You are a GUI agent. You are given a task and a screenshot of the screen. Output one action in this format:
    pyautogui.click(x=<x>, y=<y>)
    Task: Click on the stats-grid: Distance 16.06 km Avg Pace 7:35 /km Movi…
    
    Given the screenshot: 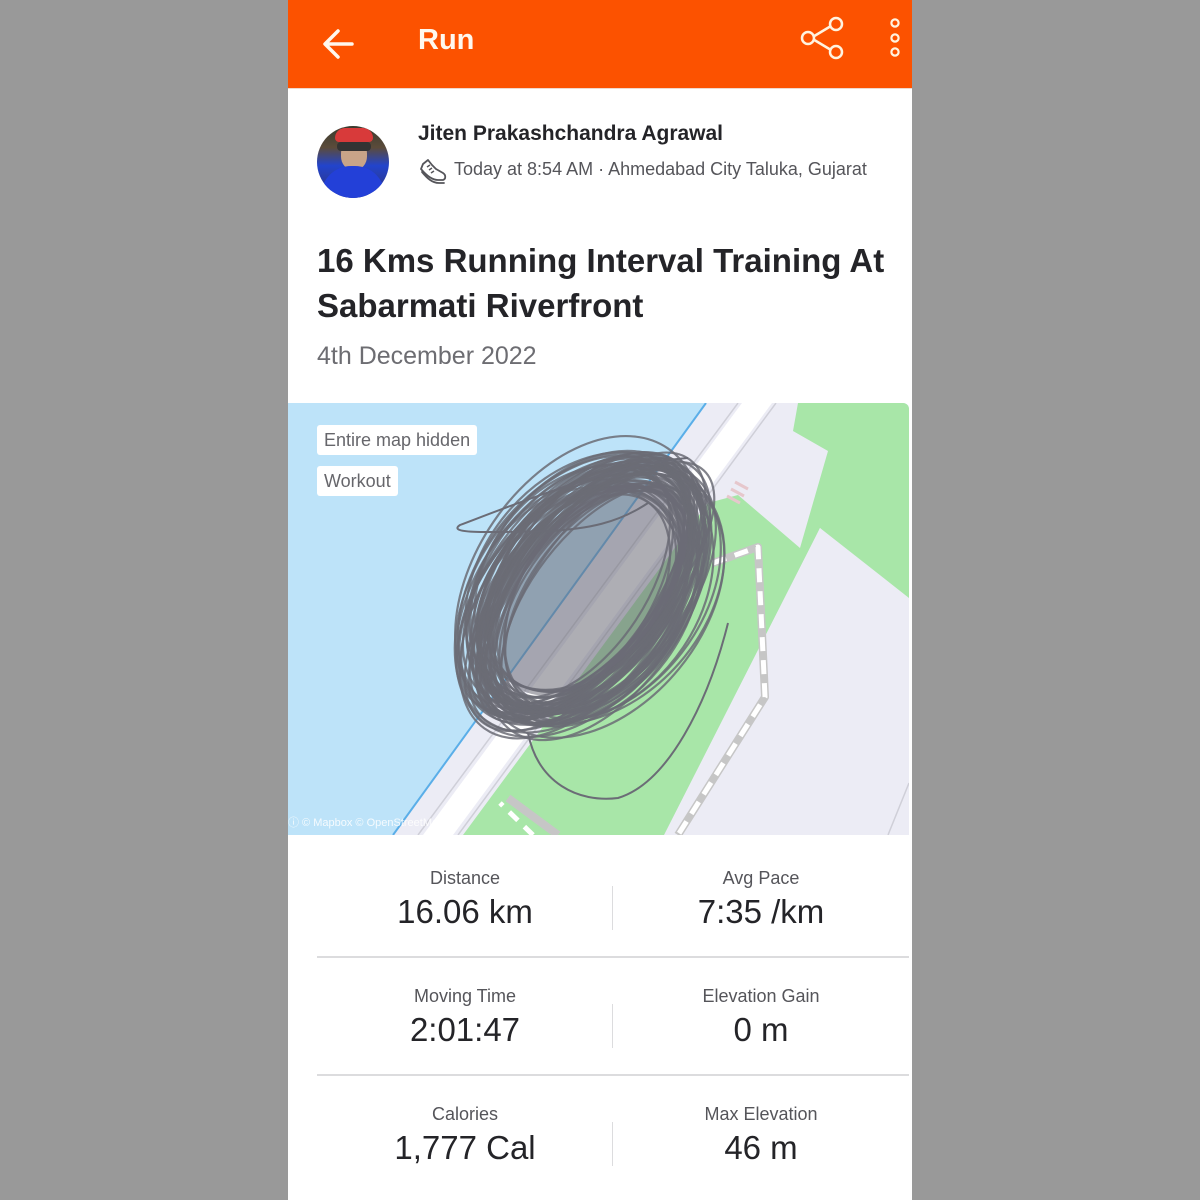 What is the action you would take?
    pyautogui.click(x=613, y=1016)
    